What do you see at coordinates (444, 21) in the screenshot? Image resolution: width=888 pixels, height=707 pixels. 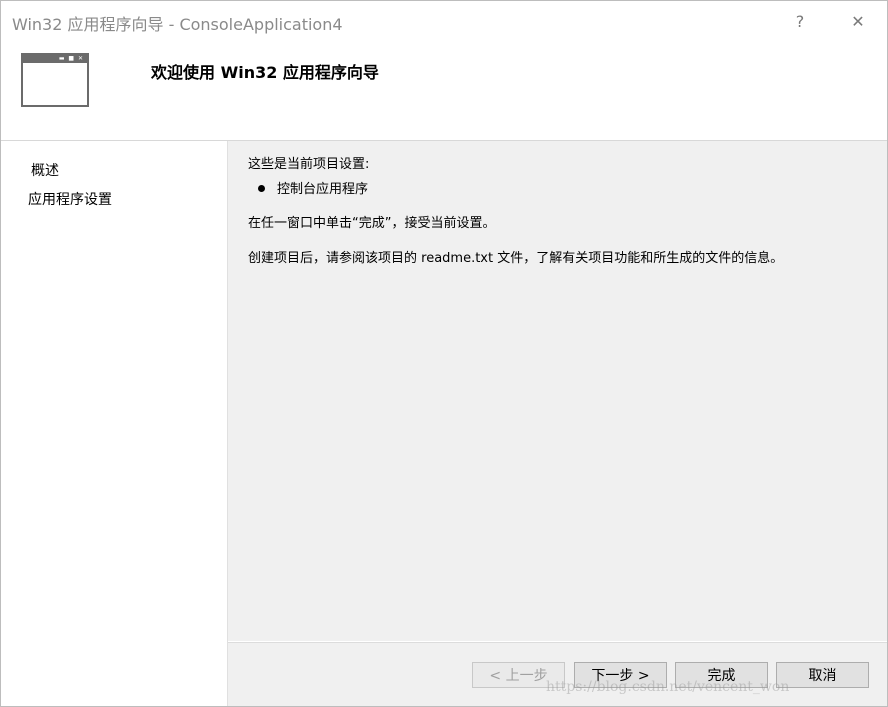 I see `title-bar: Win32 应用程序向导 - ConsoleApplication4 ? ✕` at bounding box center [444, 21].